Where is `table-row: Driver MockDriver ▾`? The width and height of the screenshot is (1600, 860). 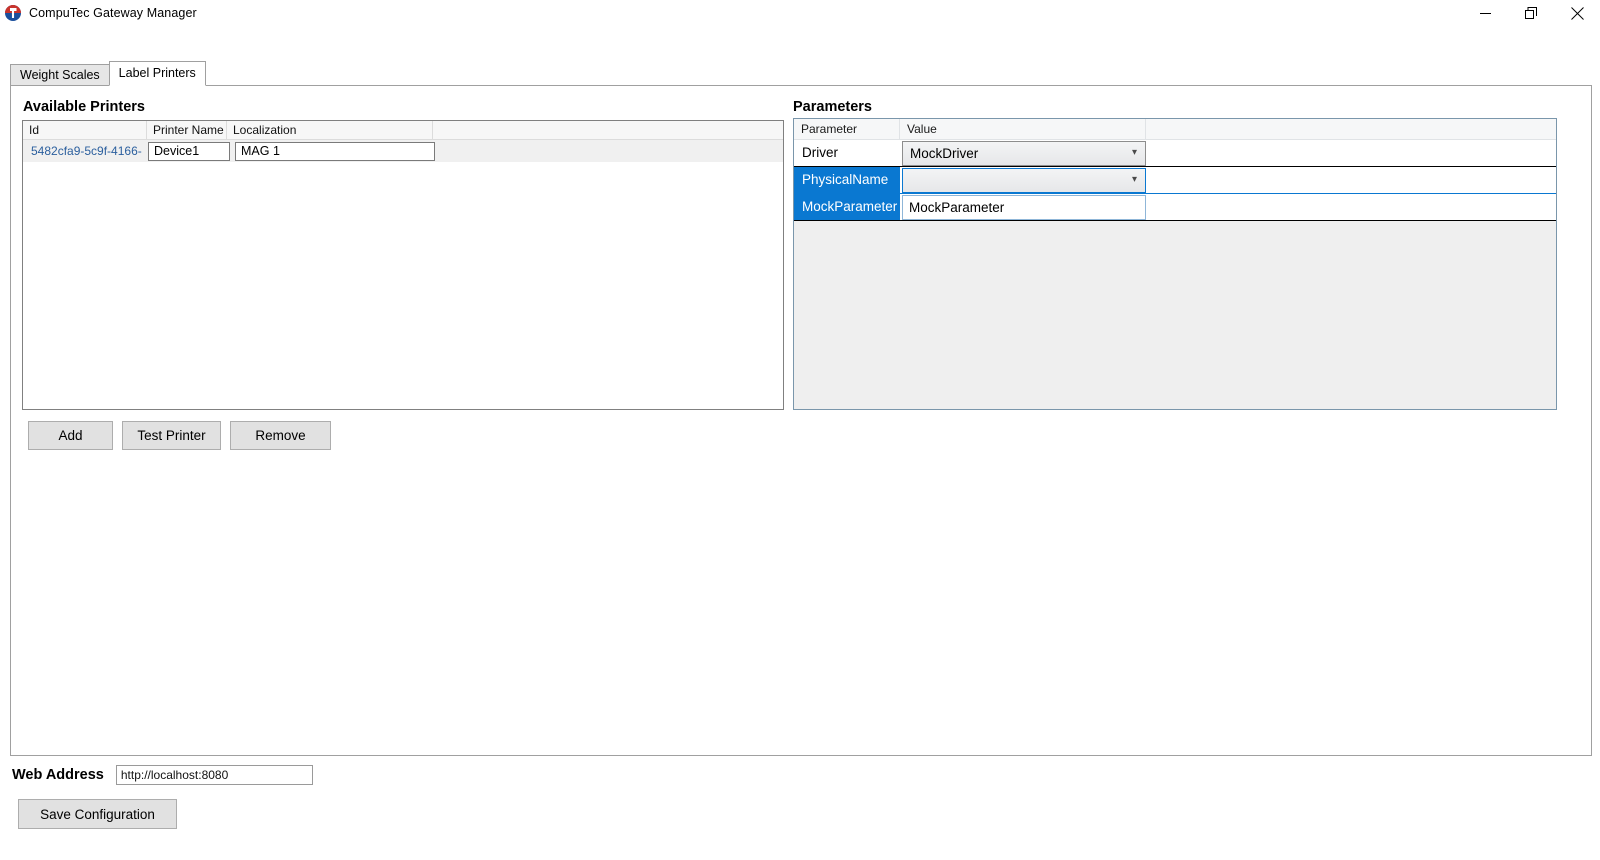 table-row: Driver MockDriver ▾ is located at coordinates (1175, 153).